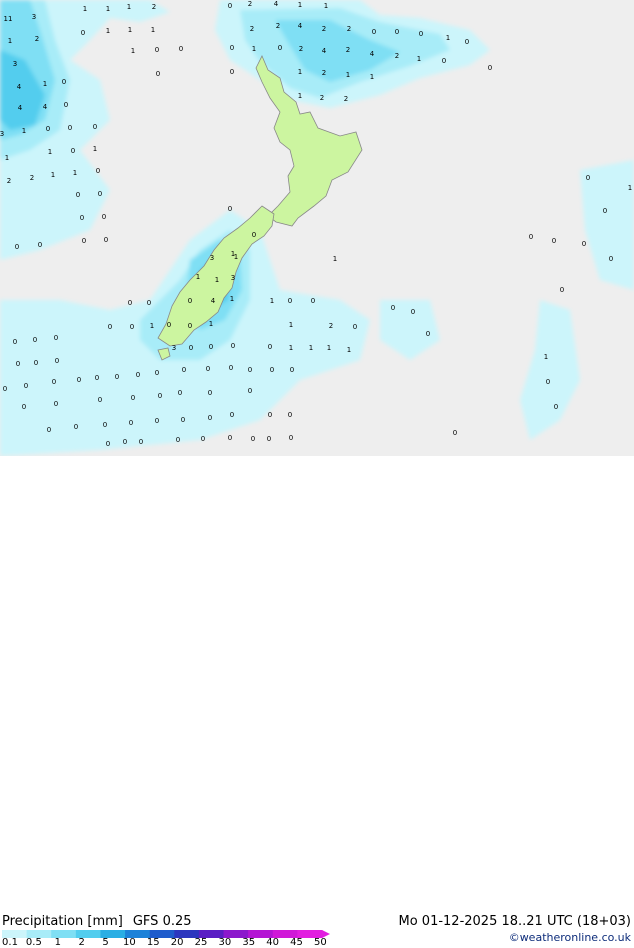  I want to click on legend-label: 10, so click(129, 942).